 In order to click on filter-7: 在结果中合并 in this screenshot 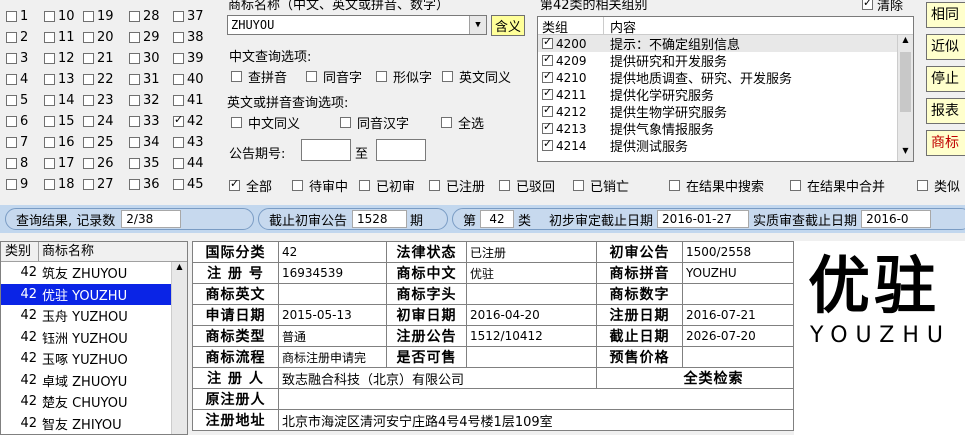, I will do `click(837, 185)`.